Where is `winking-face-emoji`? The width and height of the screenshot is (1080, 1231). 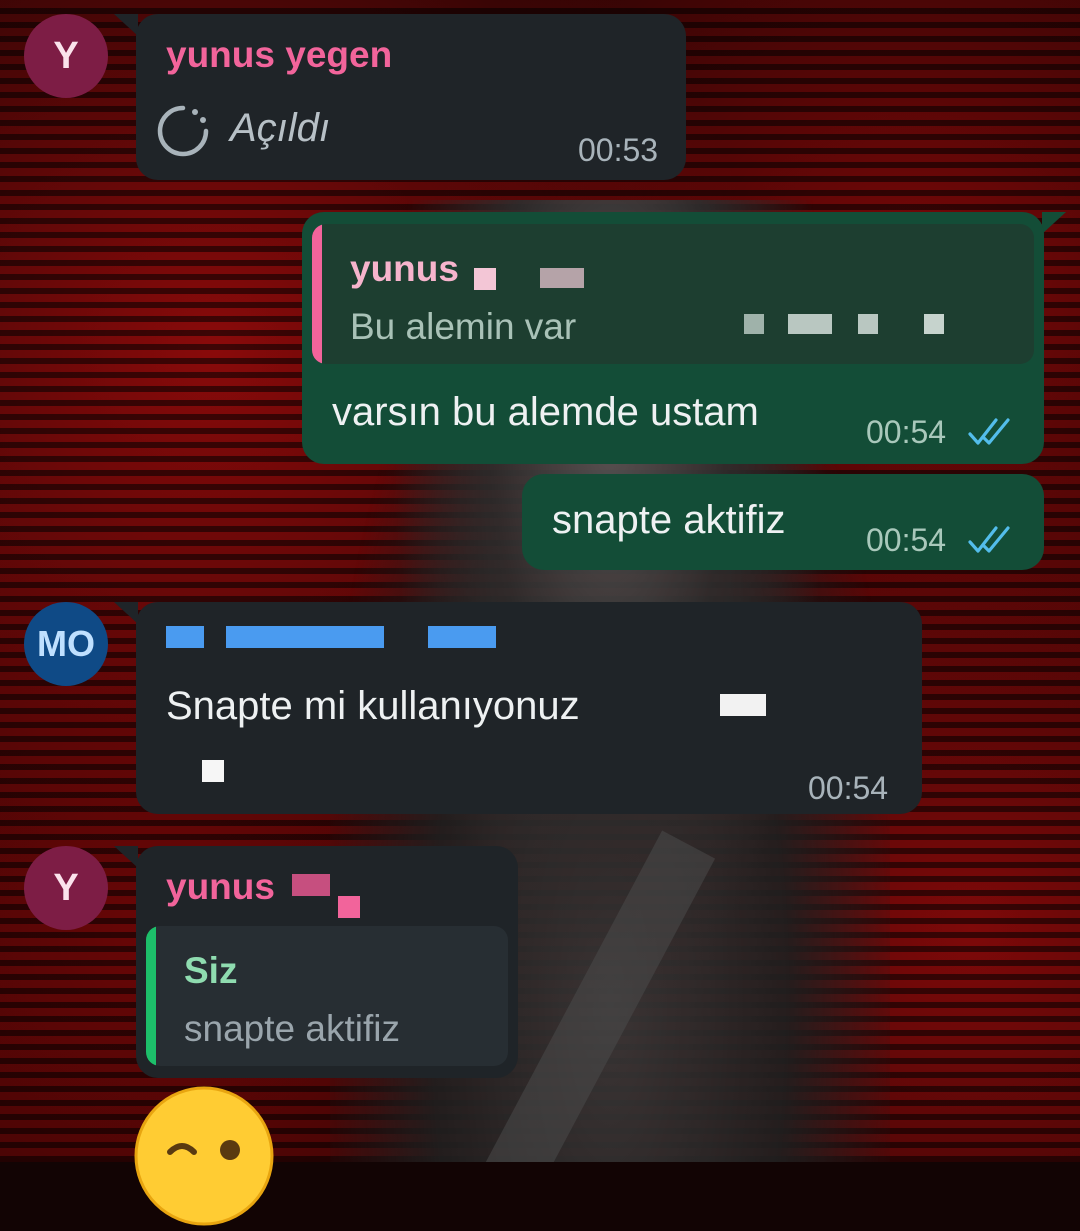 winking-face-emoji is located at coordinates (204, 1156).